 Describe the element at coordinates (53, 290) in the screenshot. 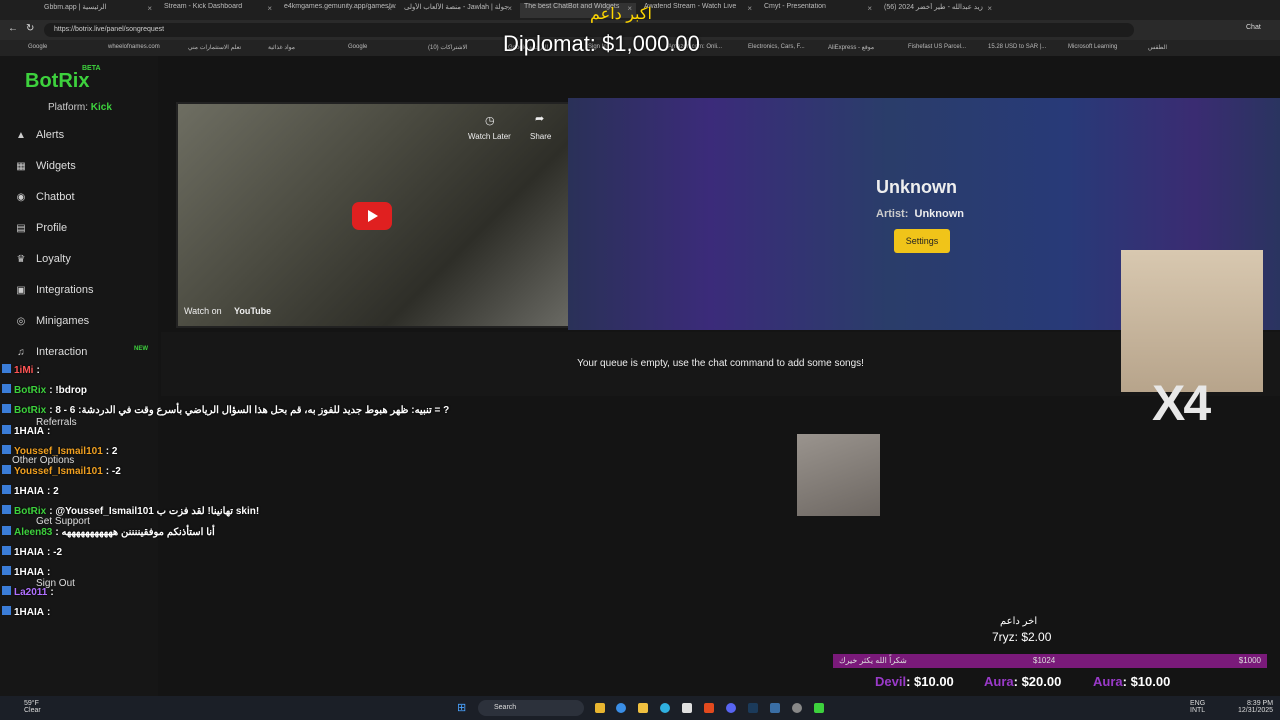

I see `sidebar-item-integrations: ▣ Integrations` at that location.